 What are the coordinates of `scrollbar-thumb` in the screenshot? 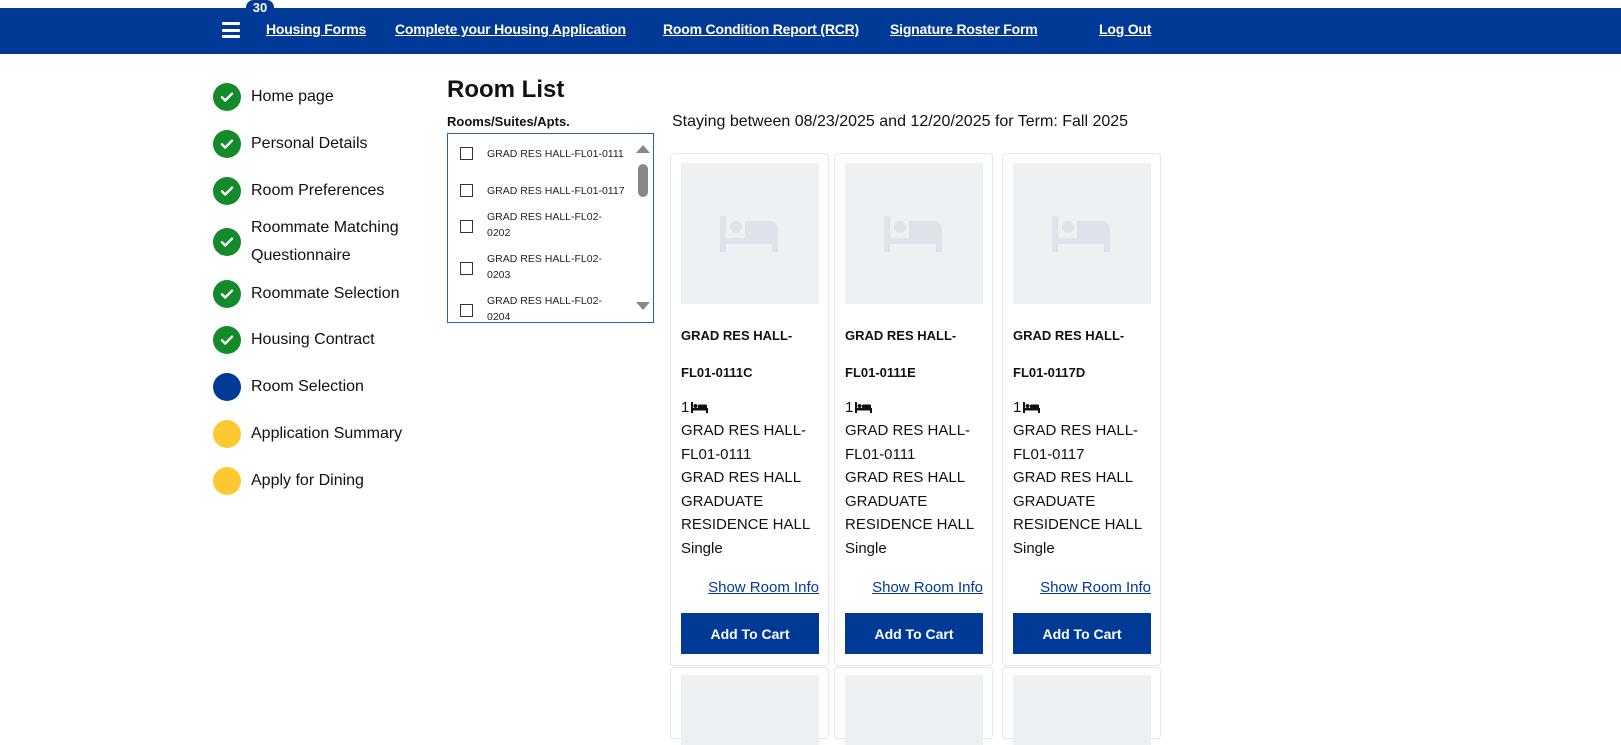 It's located at (643, 180).